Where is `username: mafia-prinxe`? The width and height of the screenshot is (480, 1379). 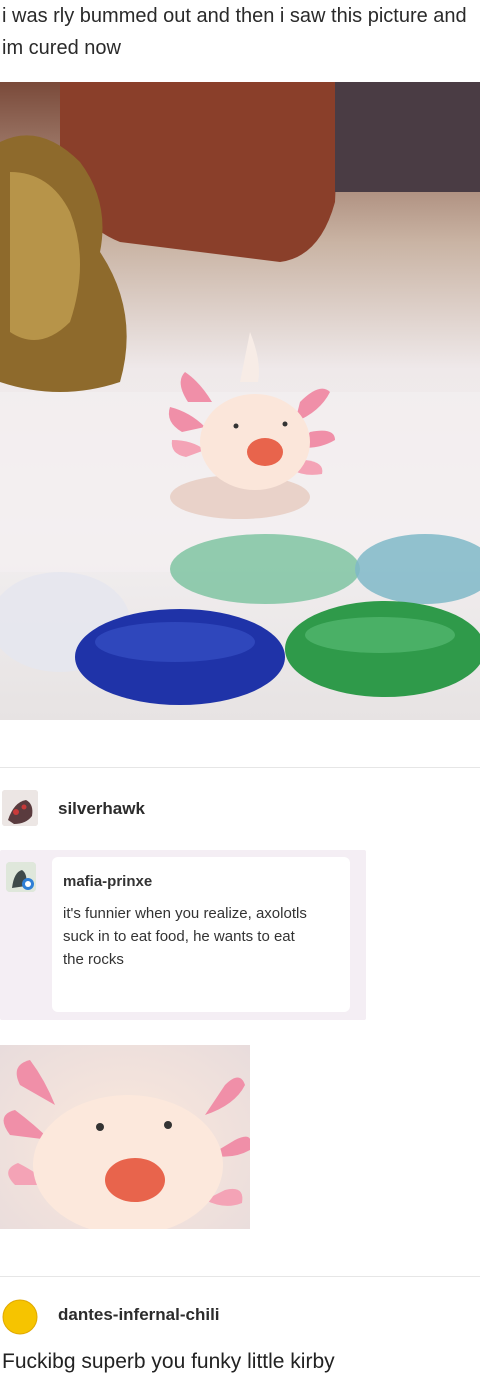
username: mafia-prinxe is located at coordinates (107, 881).